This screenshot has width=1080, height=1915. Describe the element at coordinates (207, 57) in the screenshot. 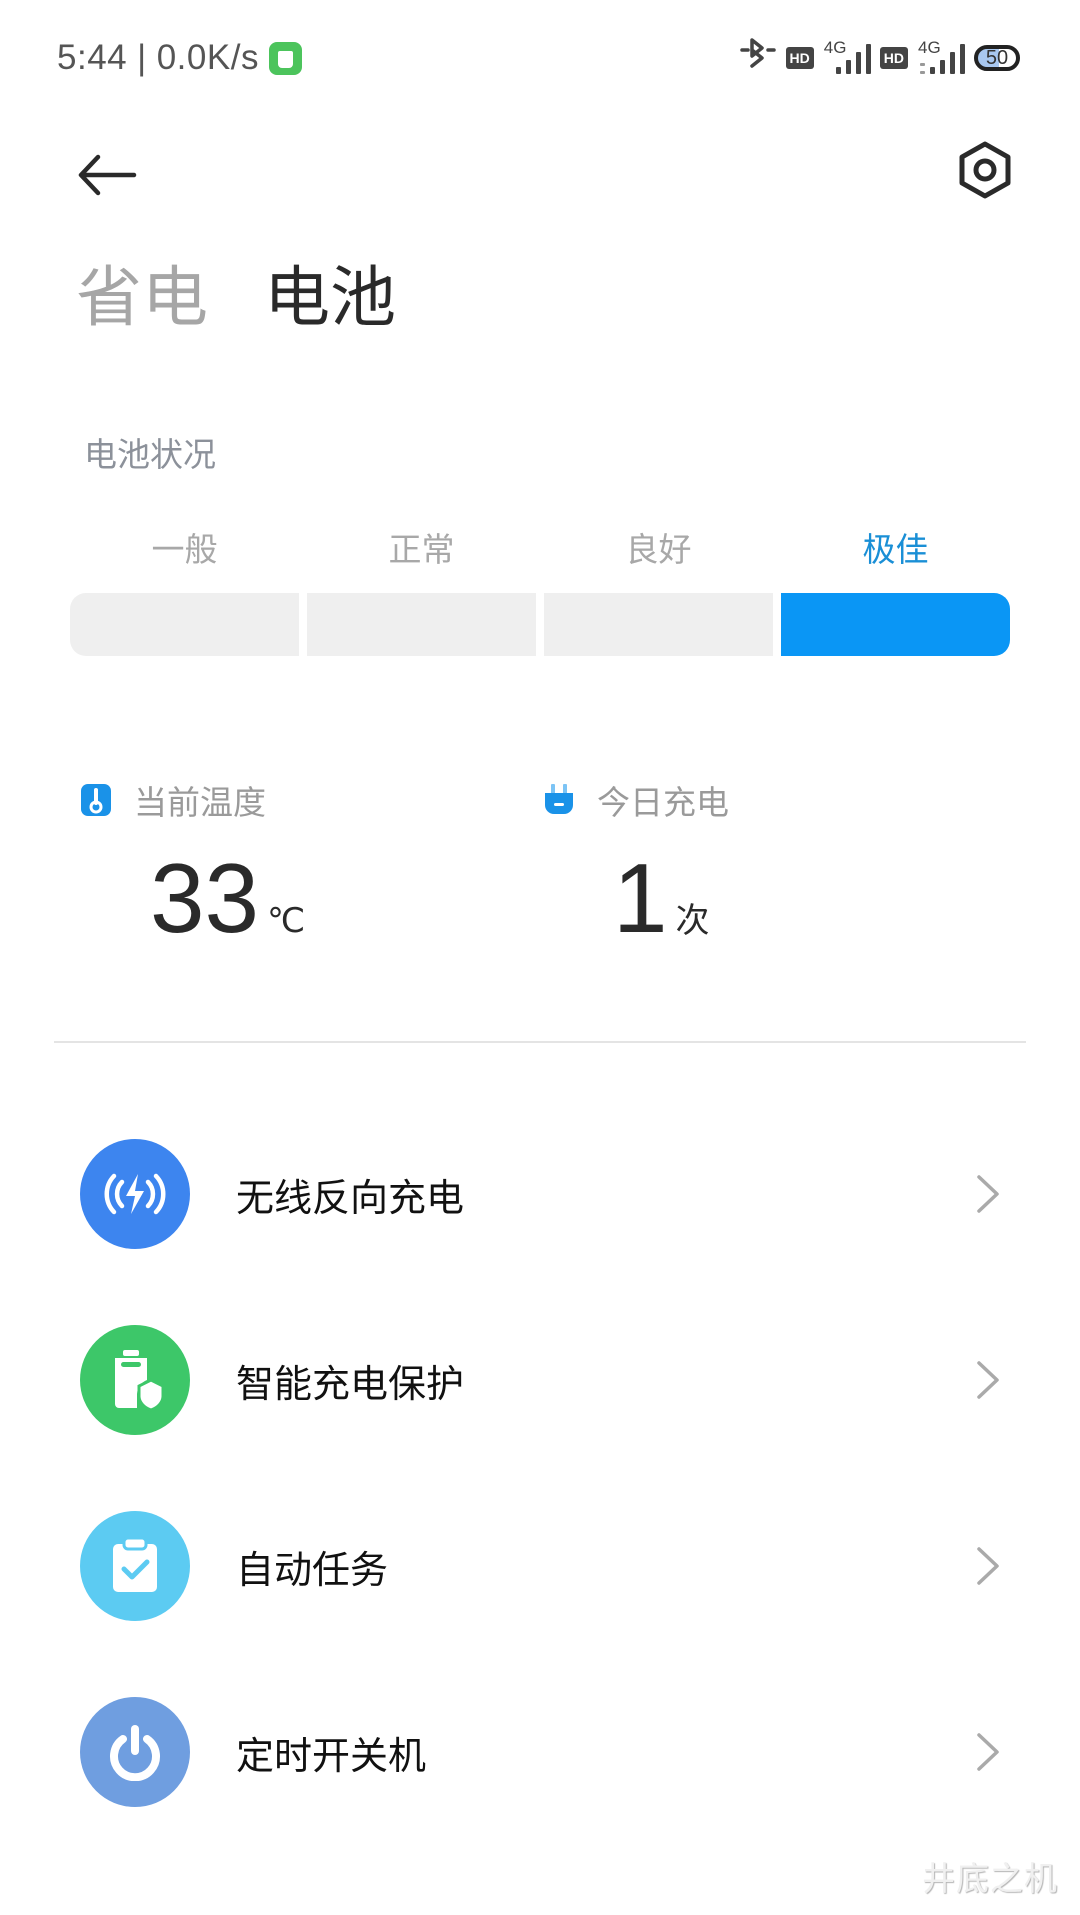

I see `status-net-speed: 0.0K/s` at that location.